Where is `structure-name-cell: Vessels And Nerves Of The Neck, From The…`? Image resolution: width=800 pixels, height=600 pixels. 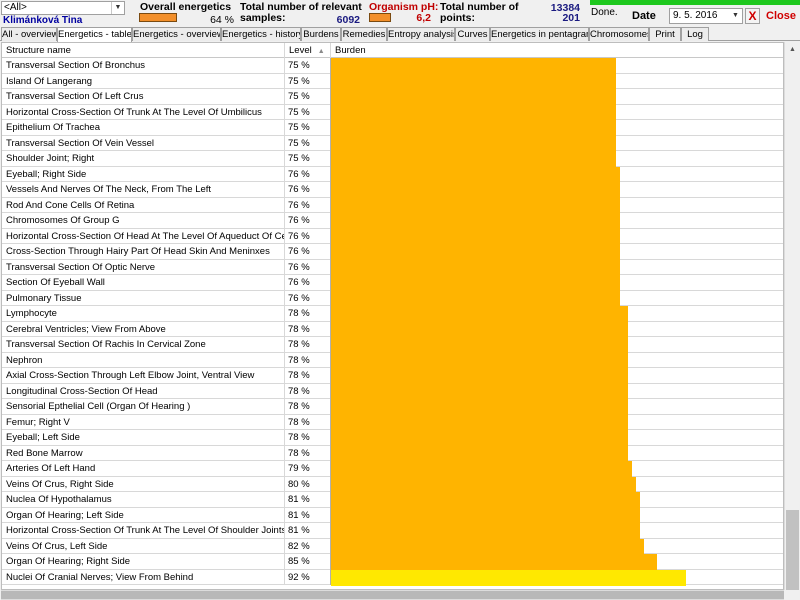 structure-name-cell: Vessels And Nerves Of The Neck, From The… is located at coordinates (143, 190).